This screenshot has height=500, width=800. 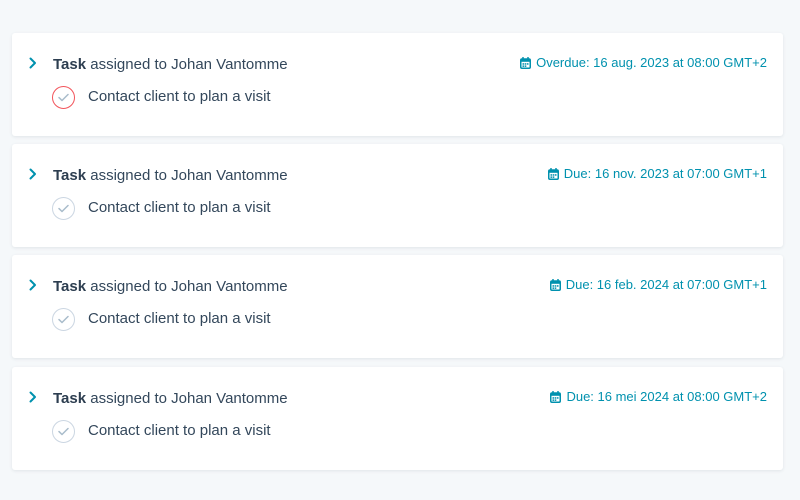 I want to click on due-date-text: Due: 16 nov. 2023 at 07:00 GMT+1, so click(x=665, y=173).